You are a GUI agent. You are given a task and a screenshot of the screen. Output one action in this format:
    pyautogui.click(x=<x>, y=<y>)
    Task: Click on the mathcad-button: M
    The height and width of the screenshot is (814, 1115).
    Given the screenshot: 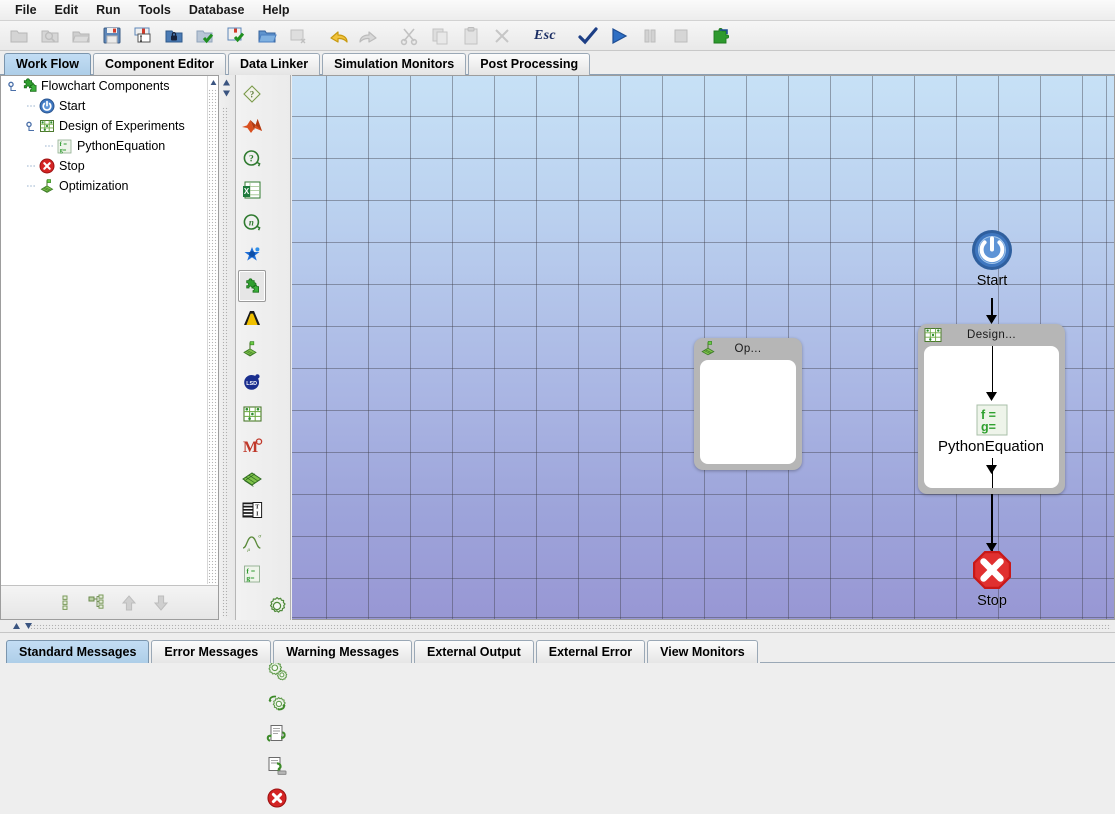 What is the action you would take?
    pyautogui.click(x=252, y=446)
    